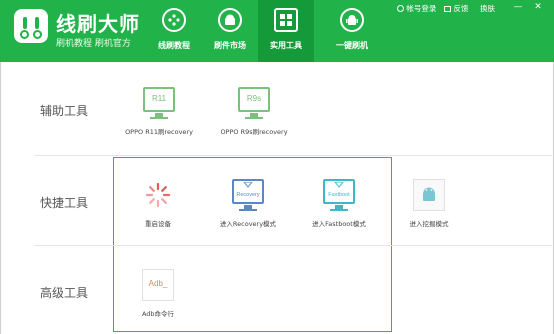 The image size is (554, 334). I want to click on feedback-link-label: 反馈, so click(461, 8).